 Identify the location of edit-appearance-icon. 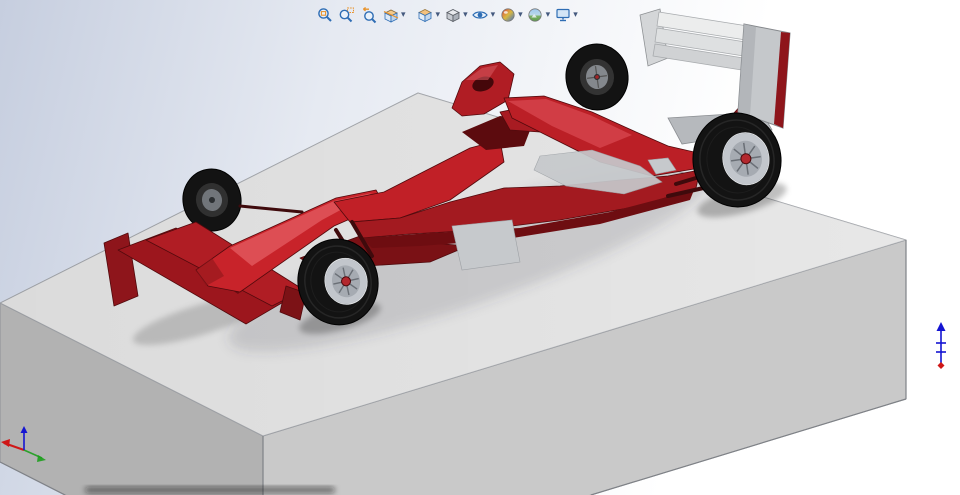
(508, 15).